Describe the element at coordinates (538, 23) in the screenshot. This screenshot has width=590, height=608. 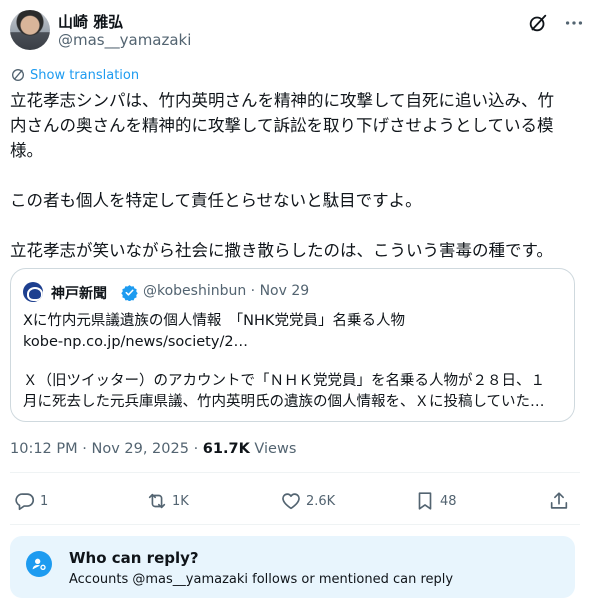
I see `grok-icon` at that location.